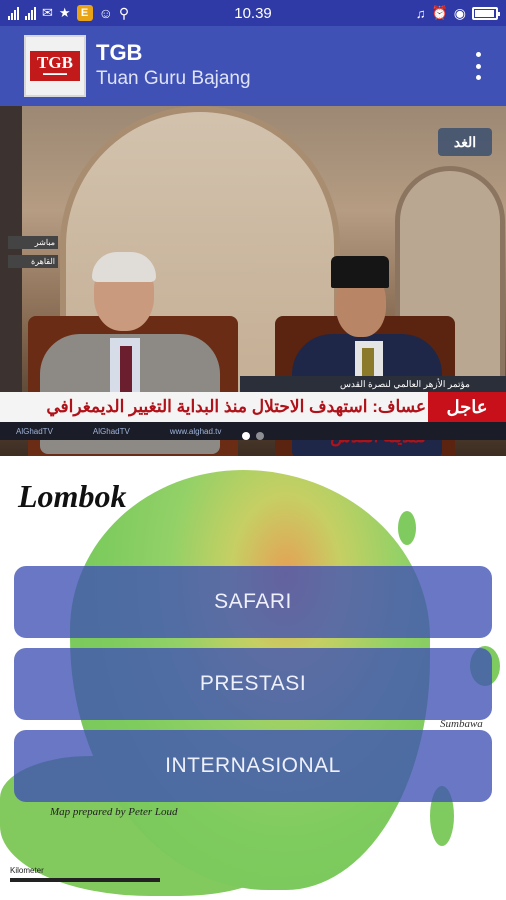 The height and width of the screenshot is (900, 506). I want to click on map-scale-bar, so click(85, 880).